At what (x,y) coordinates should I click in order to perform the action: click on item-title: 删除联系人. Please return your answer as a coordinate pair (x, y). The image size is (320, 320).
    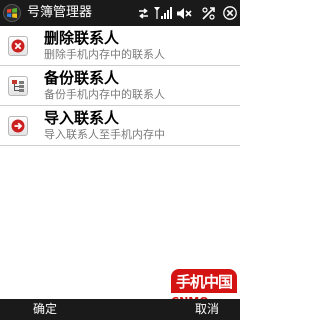
    Looking at the image, I should click on (82, 38).